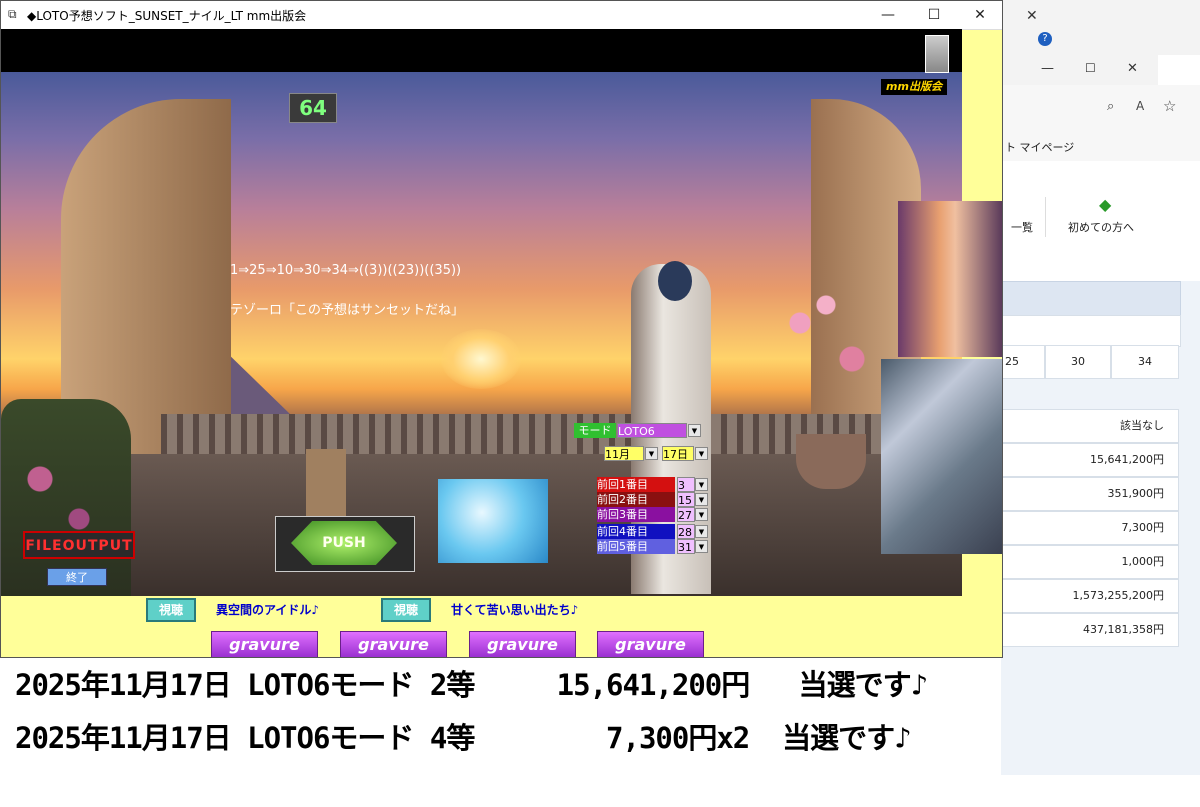 The height and width of the screenshot is (807, 1200). What do you see at coordinates (167, 16) in the screenshot?
I see `window-title: ◆LOTO予想ソフト_SUNSET_ナイル_LT mm出版会` at bounding box center [167, 16].